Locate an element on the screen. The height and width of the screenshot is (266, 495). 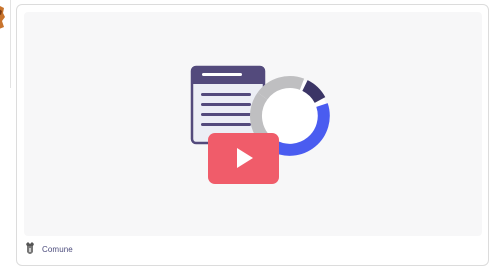
mascot-thumbnail-icon is located at coordinates (2, 17).